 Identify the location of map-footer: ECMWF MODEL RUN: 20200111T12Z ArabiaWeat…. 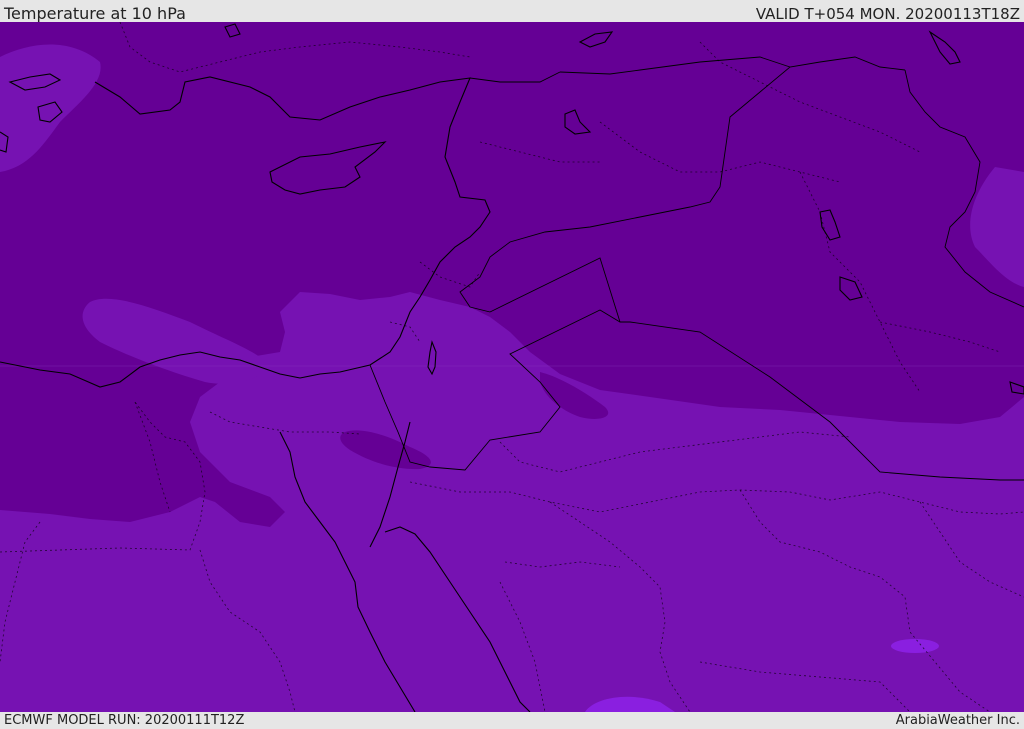
(512, 720).